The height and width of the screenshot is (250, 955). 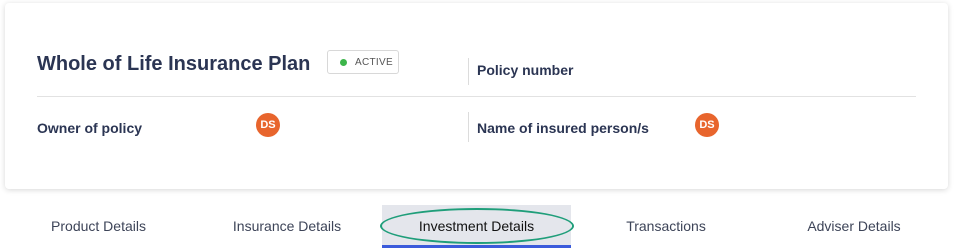 I want to click on status-text: ACTIVE, so click(x=374, y=62).